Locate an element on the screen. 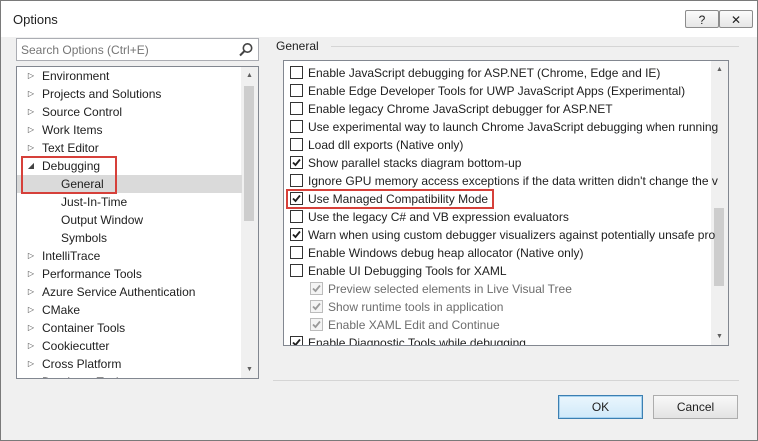 The width and height of the screenshot is (758, 441). option-label: Enable XAML Edit and Continue is located at coordinates (414, 325).